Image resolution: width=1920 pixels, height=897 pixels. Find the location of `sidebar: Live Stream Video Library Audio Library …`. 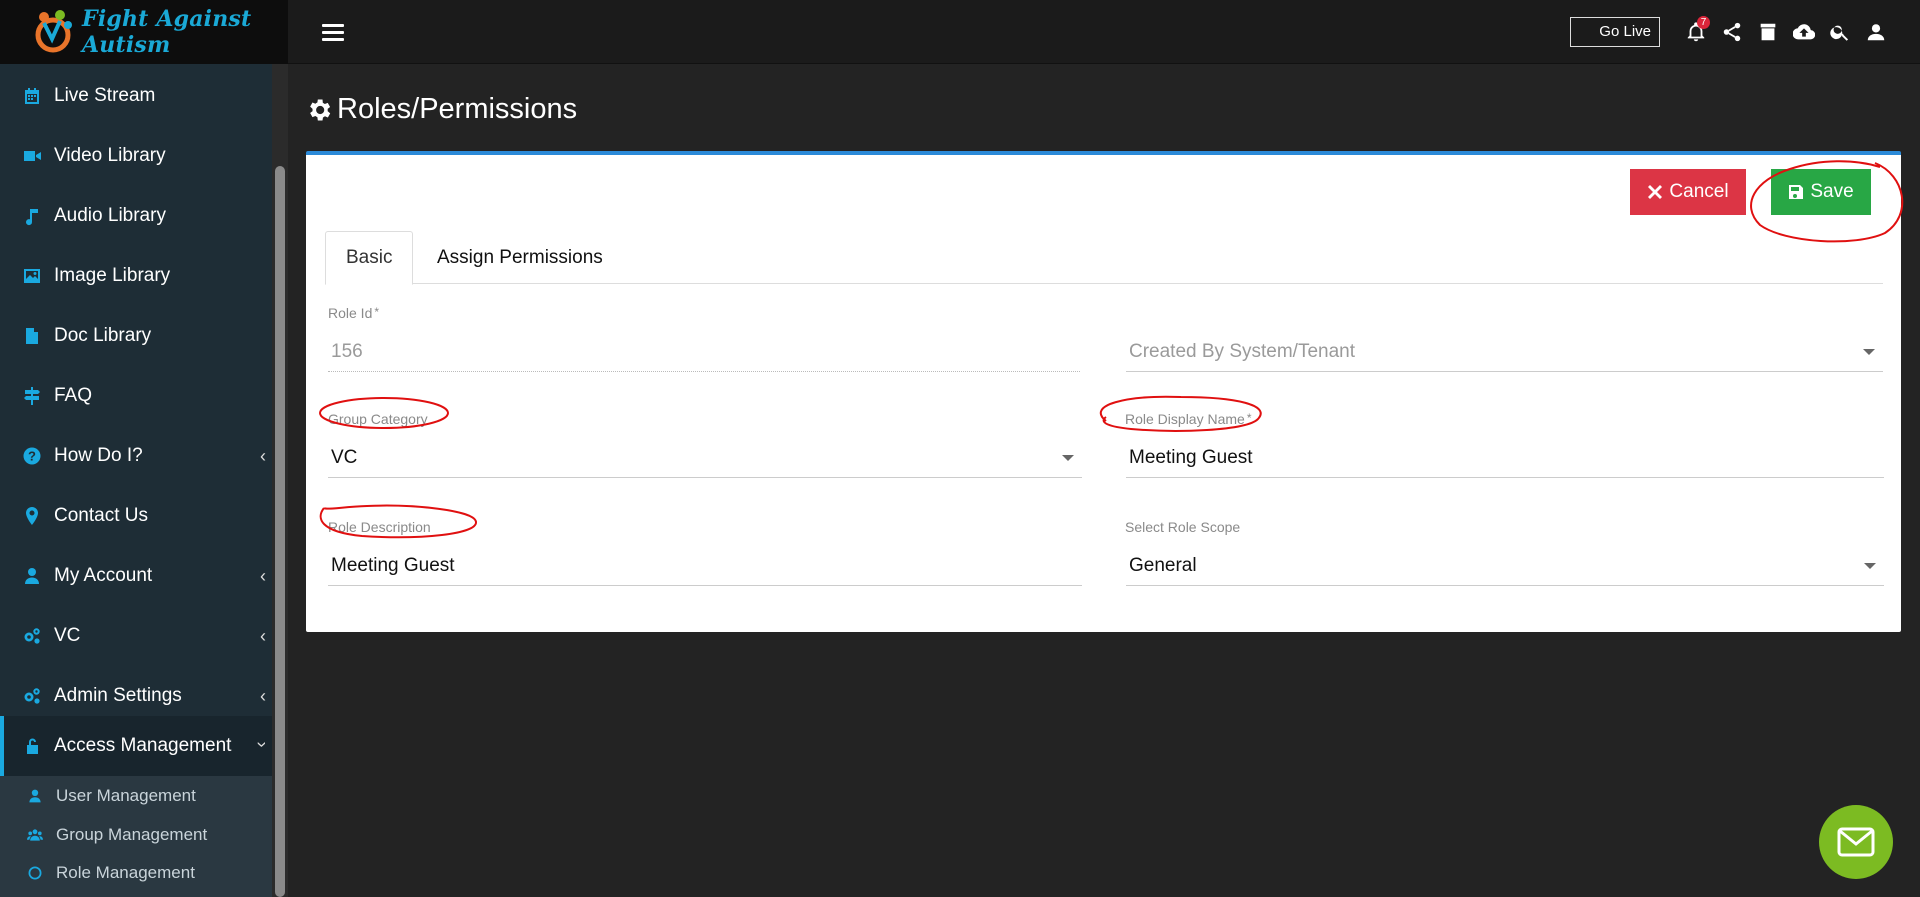

sidebar: Live Stream Video Library Audio Library … is located at coordinates (136, 480).